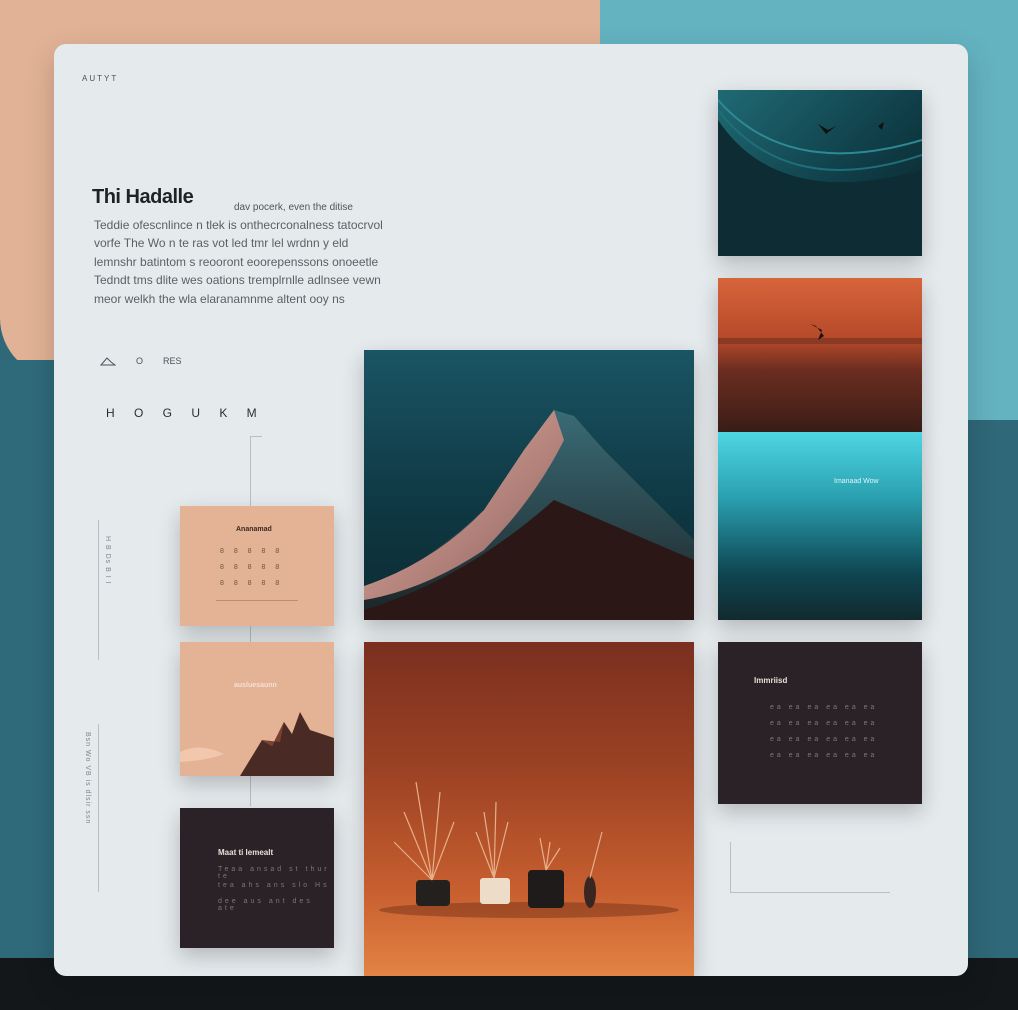 This screenshot has height=1010, width=1018. Describe the element at coordinates (820, 526) in the screenshot. I see `cyan-panel: Imanaad Wow` at that location.